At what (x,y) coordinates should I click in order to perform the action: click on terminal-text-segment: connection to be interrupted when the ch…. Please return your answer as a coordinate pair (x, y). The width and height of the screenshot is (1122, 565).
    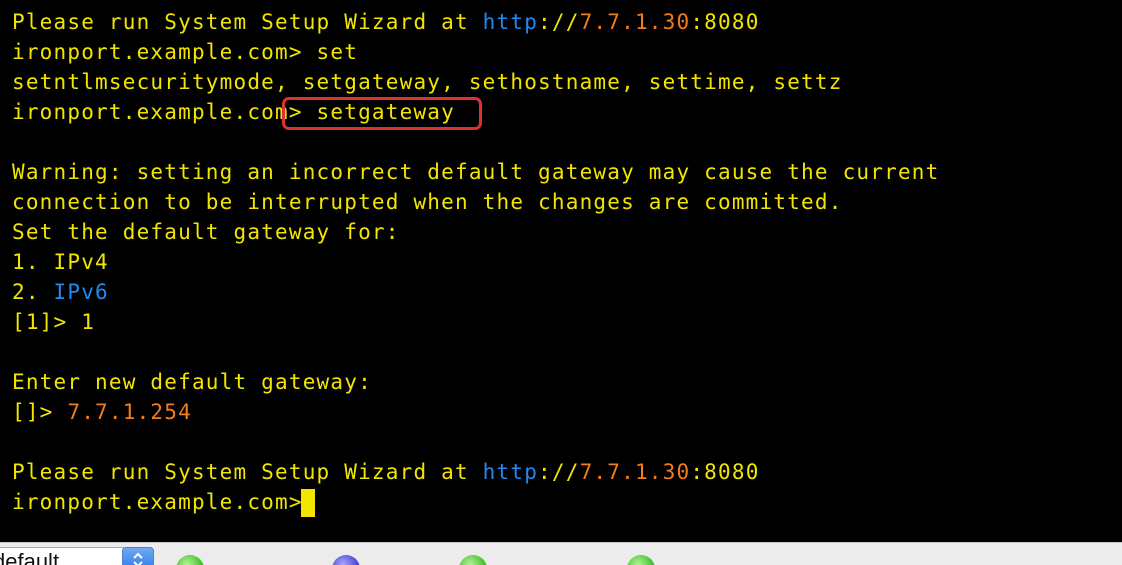
    Looking at the image, I should click on (427, 202).